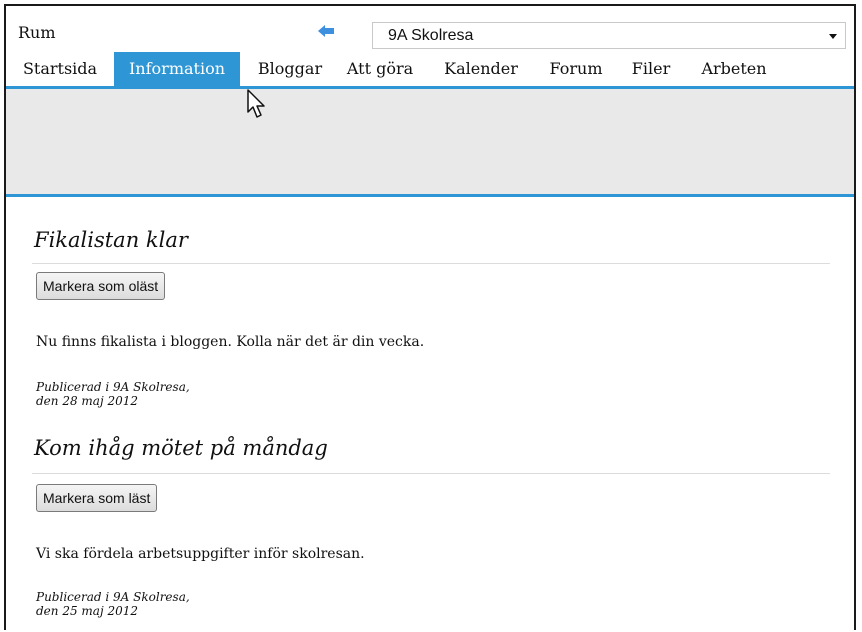 The width and height of the screenshot is (862, 632). Describe the element at coordinates (37, 32) in the screenshot. I see `room-label: Rum` at that location.